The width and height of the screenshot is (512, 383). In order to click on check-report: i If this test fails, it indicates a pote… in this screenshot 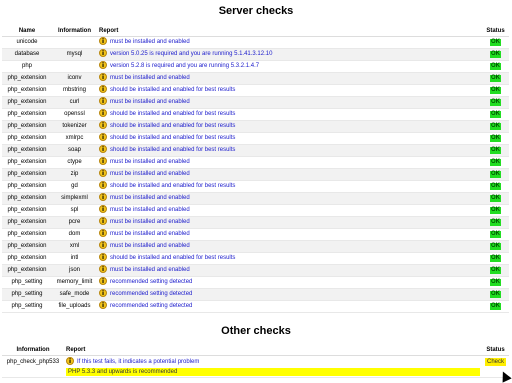, I will do `click(273, 366)`.